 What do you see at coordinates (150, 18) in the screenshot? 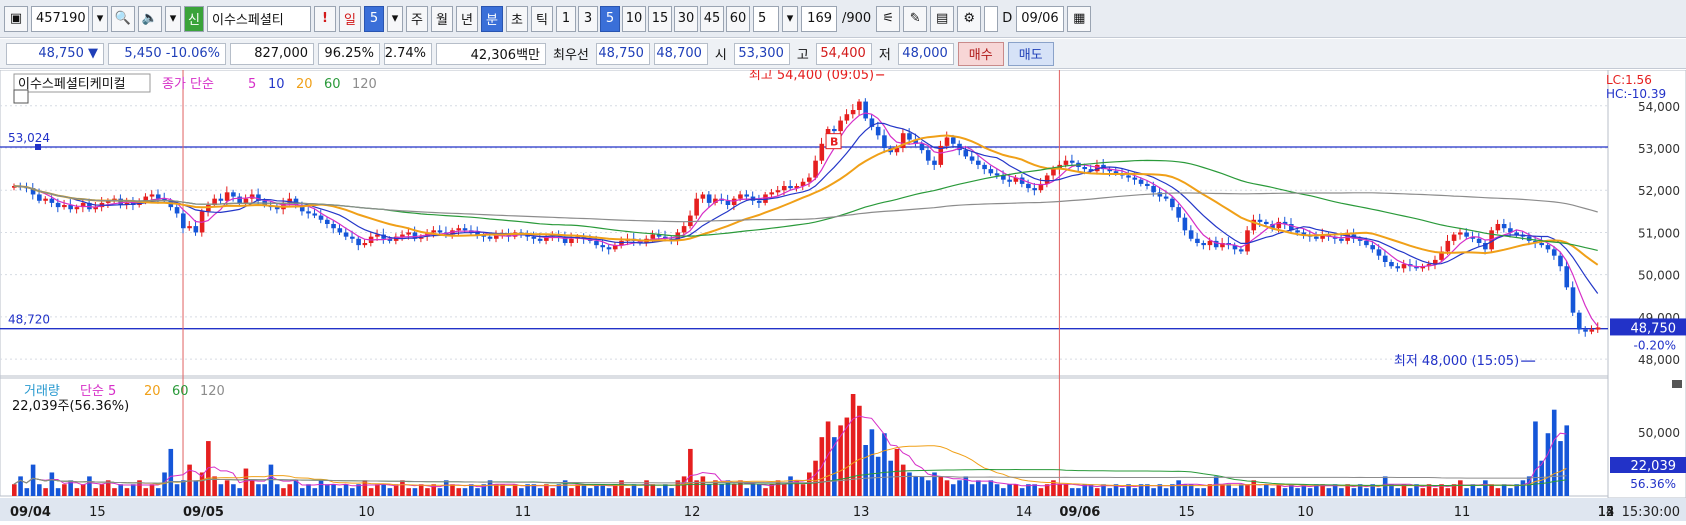
I see `speaker-icon: 🔈` at bounding box center [150, 18].